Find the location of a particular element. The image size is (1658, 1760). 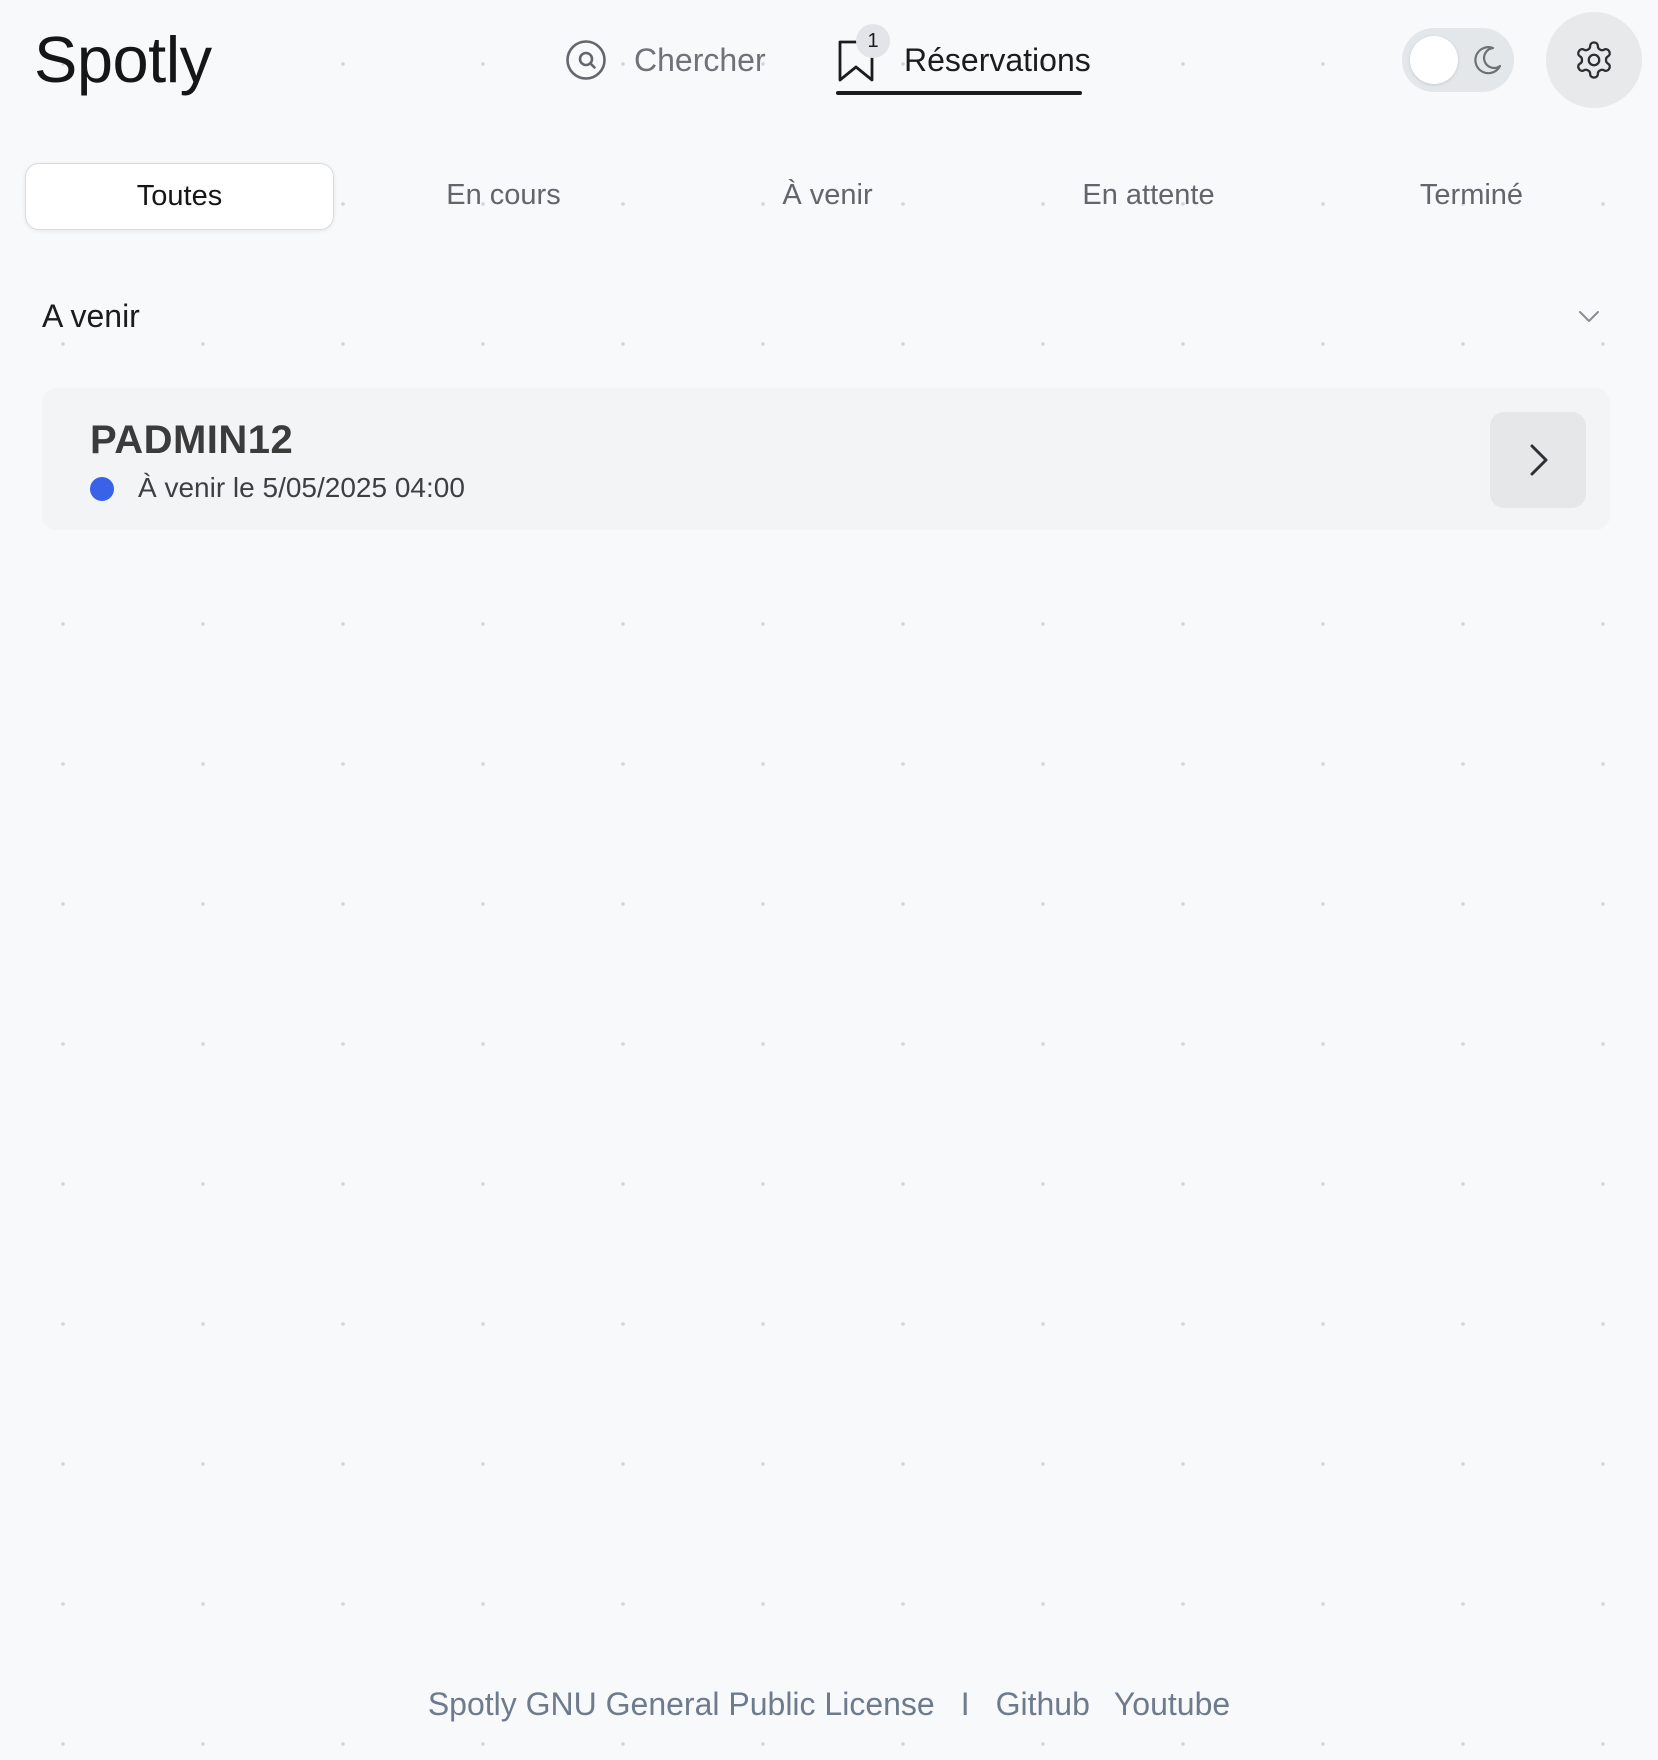

theme-toggle is located at coordinates (1458, 60).